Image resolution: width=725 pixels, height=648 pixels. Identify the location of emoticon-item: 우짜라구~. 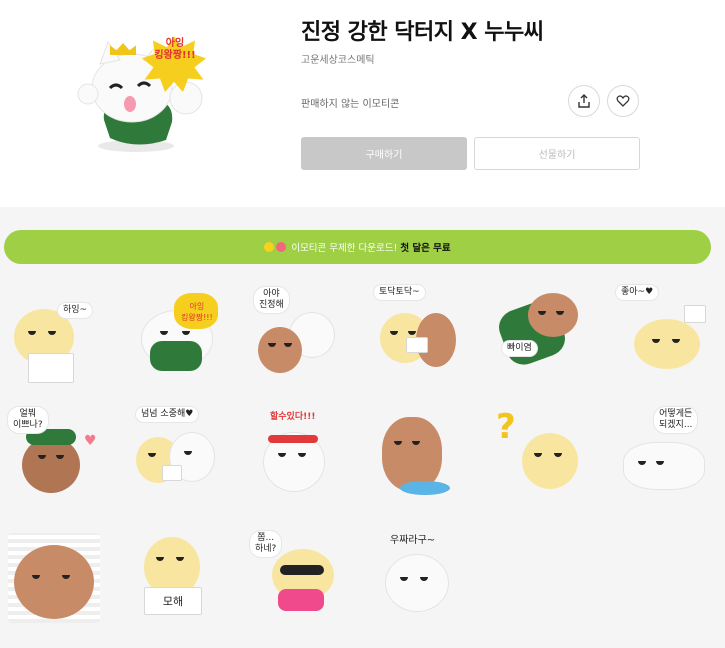
(431, 589).